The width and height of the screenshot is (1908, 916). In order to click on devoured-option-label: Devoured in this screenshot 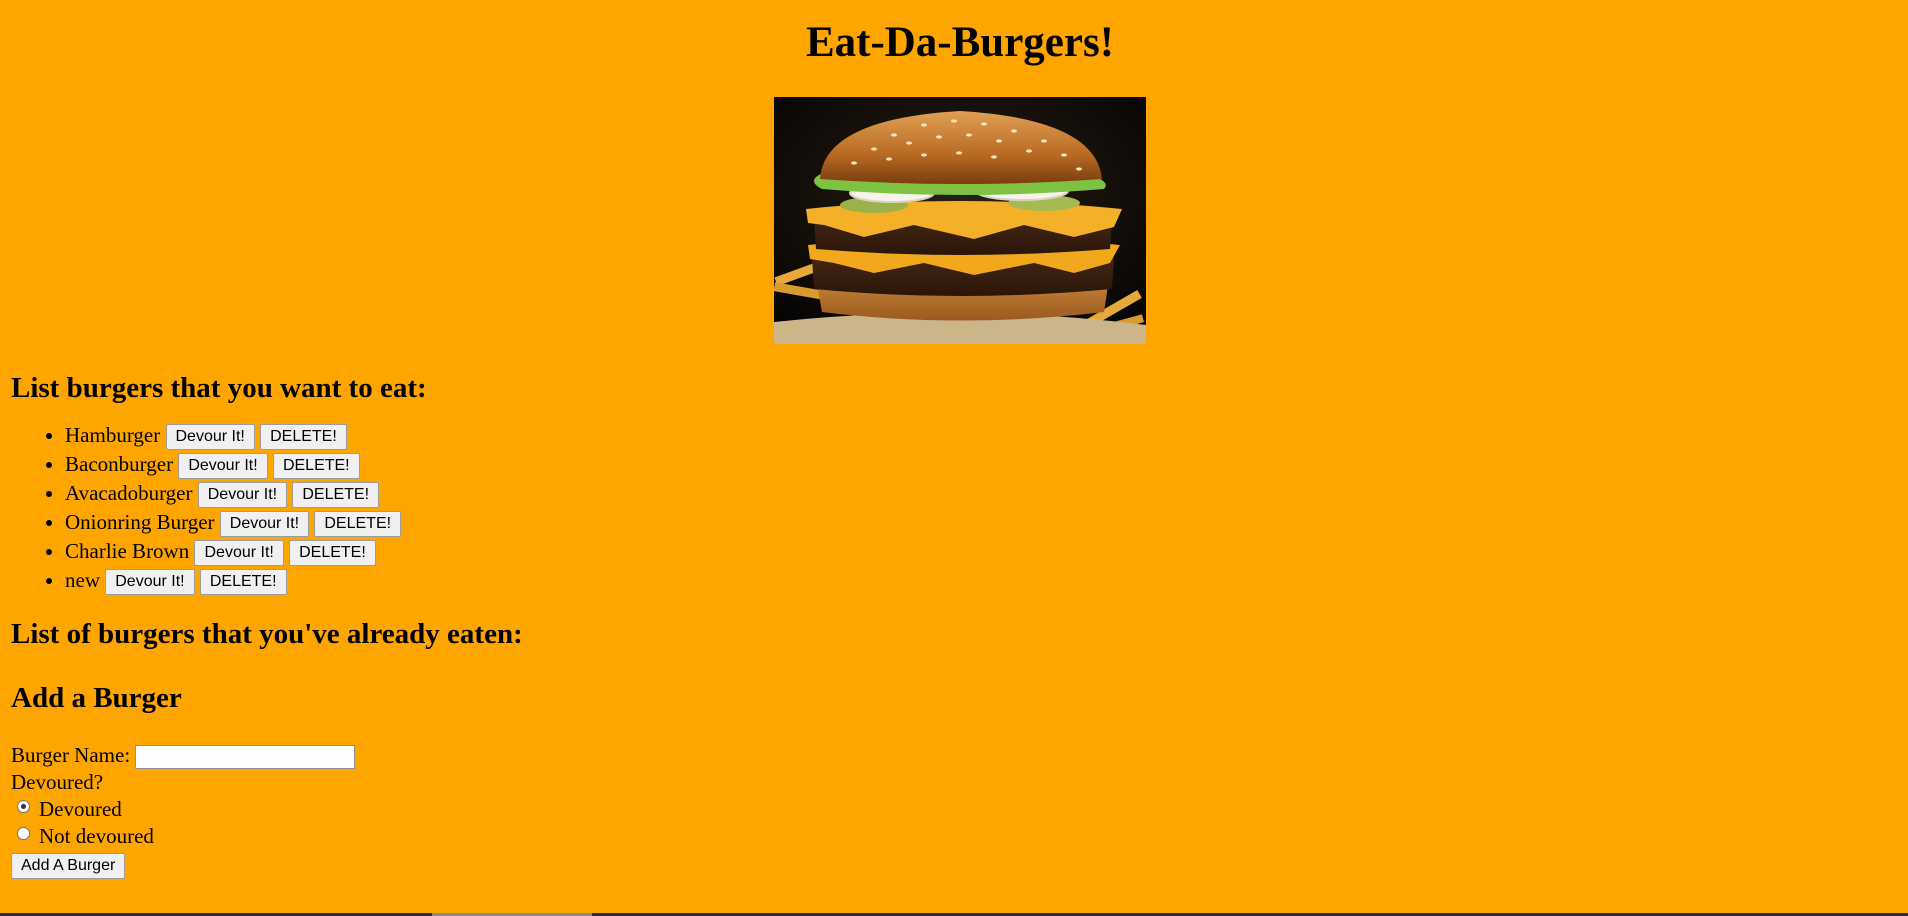, I will do `click(80, 809)`.